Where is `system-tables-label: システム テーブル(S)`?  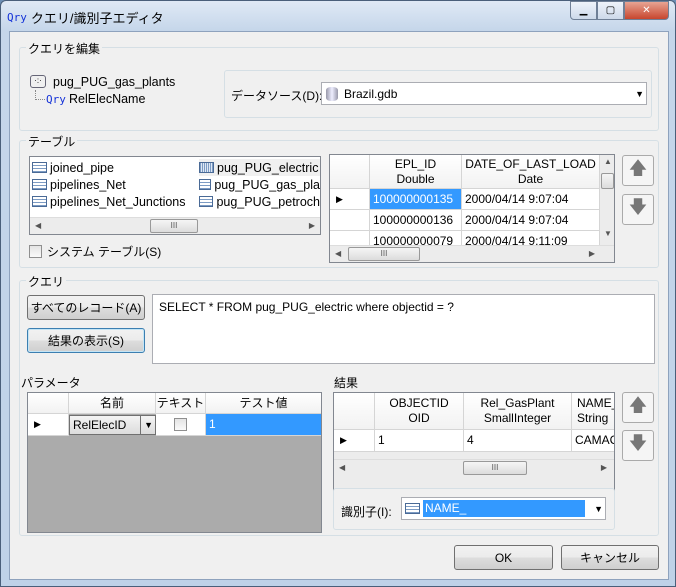
system-tables-label: システム テーブル(S) is located at coordinates (104, 252).